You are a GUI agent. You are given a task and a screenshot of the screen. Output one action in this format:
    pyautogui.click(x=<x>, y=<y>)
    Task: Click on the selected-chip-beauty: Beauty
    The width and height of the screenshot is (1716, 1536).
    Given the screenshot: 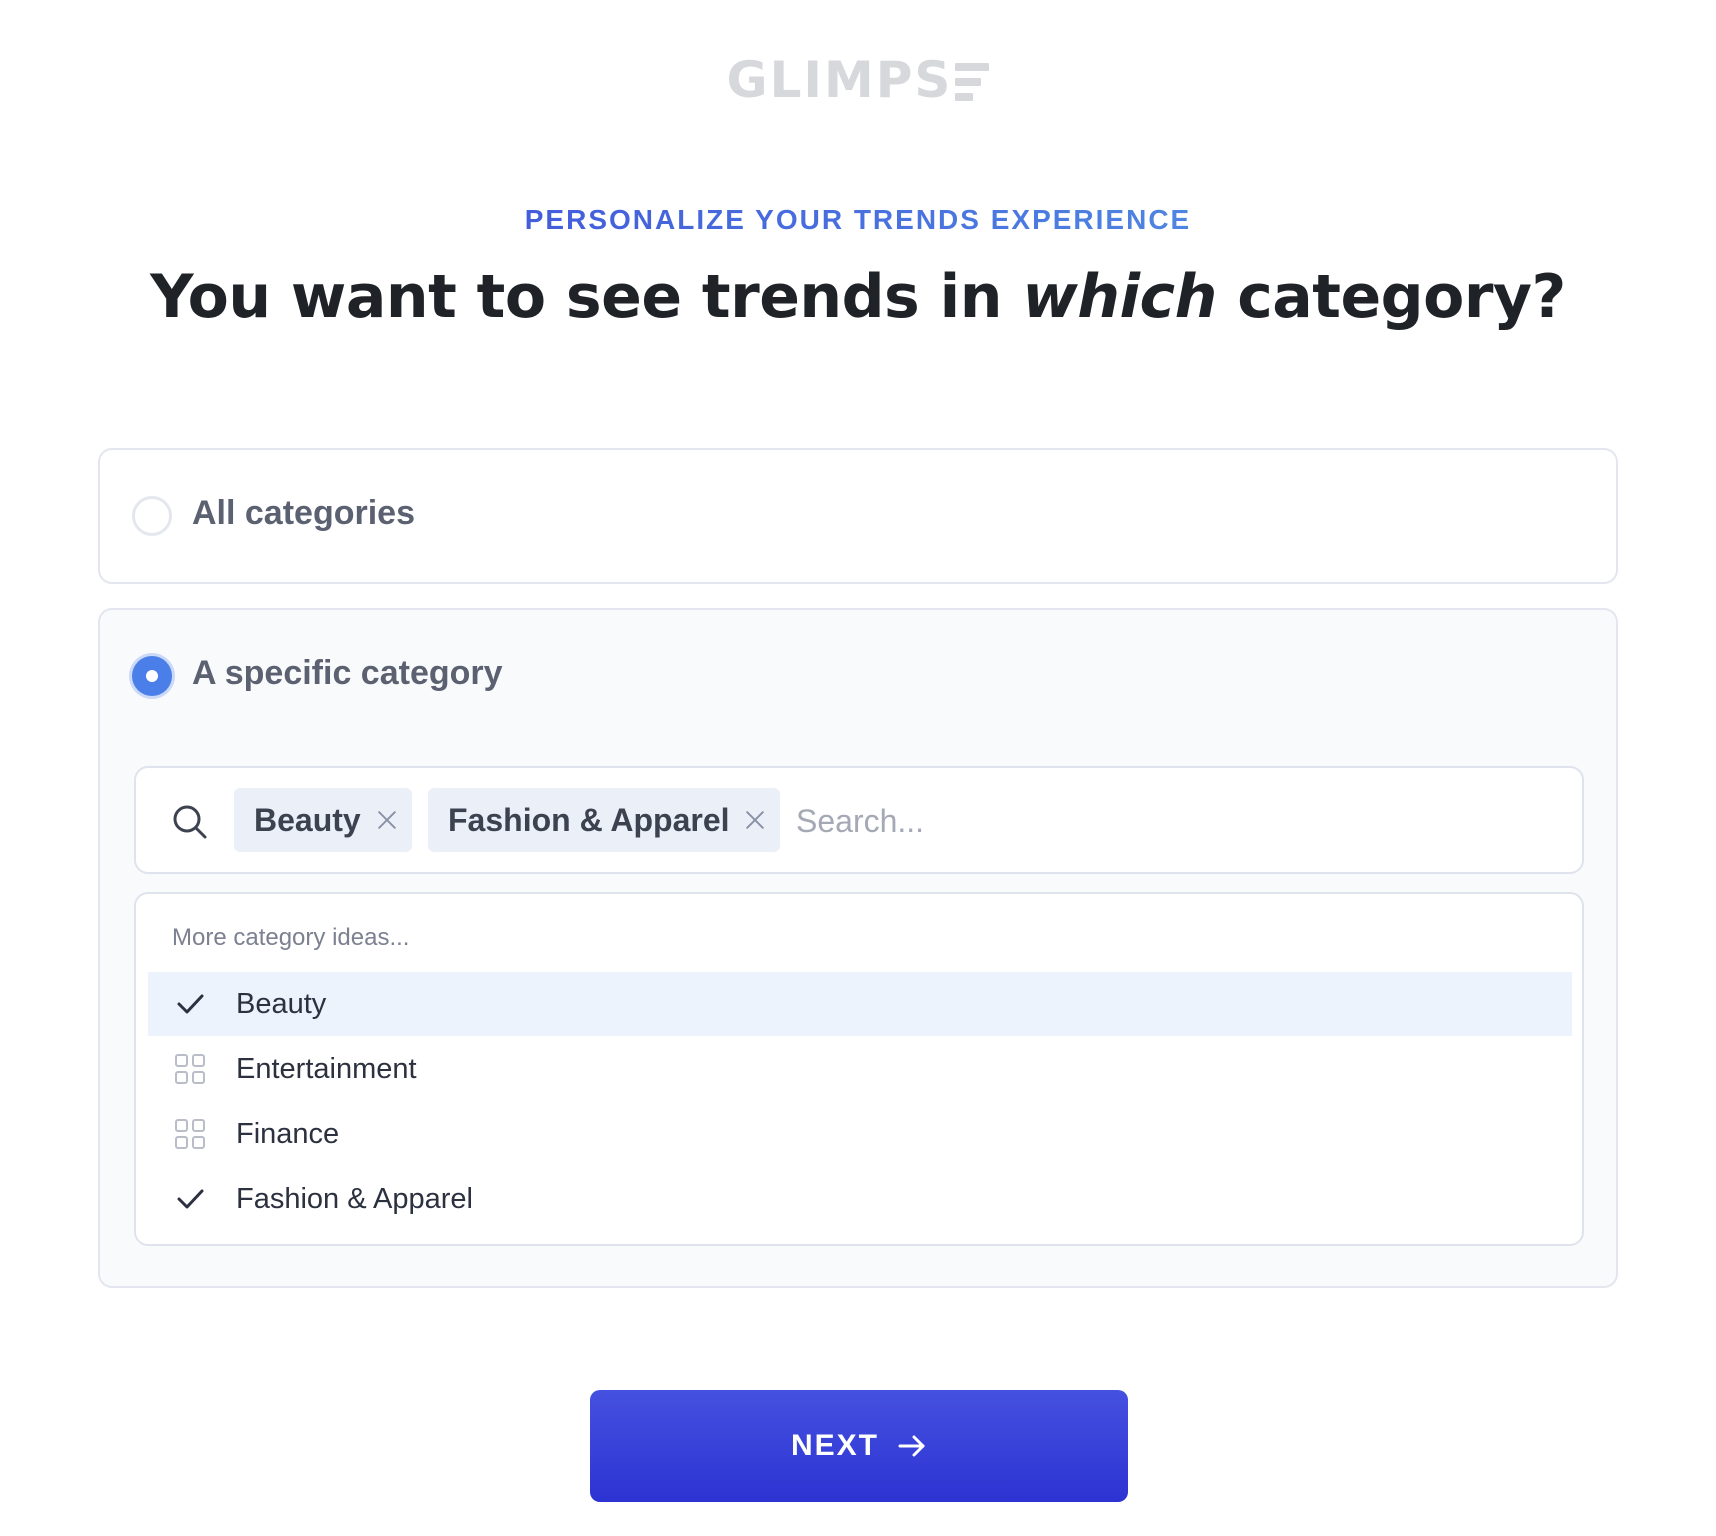 What is the action you would take?
    pyautogui.click(x=323, y=820)
    